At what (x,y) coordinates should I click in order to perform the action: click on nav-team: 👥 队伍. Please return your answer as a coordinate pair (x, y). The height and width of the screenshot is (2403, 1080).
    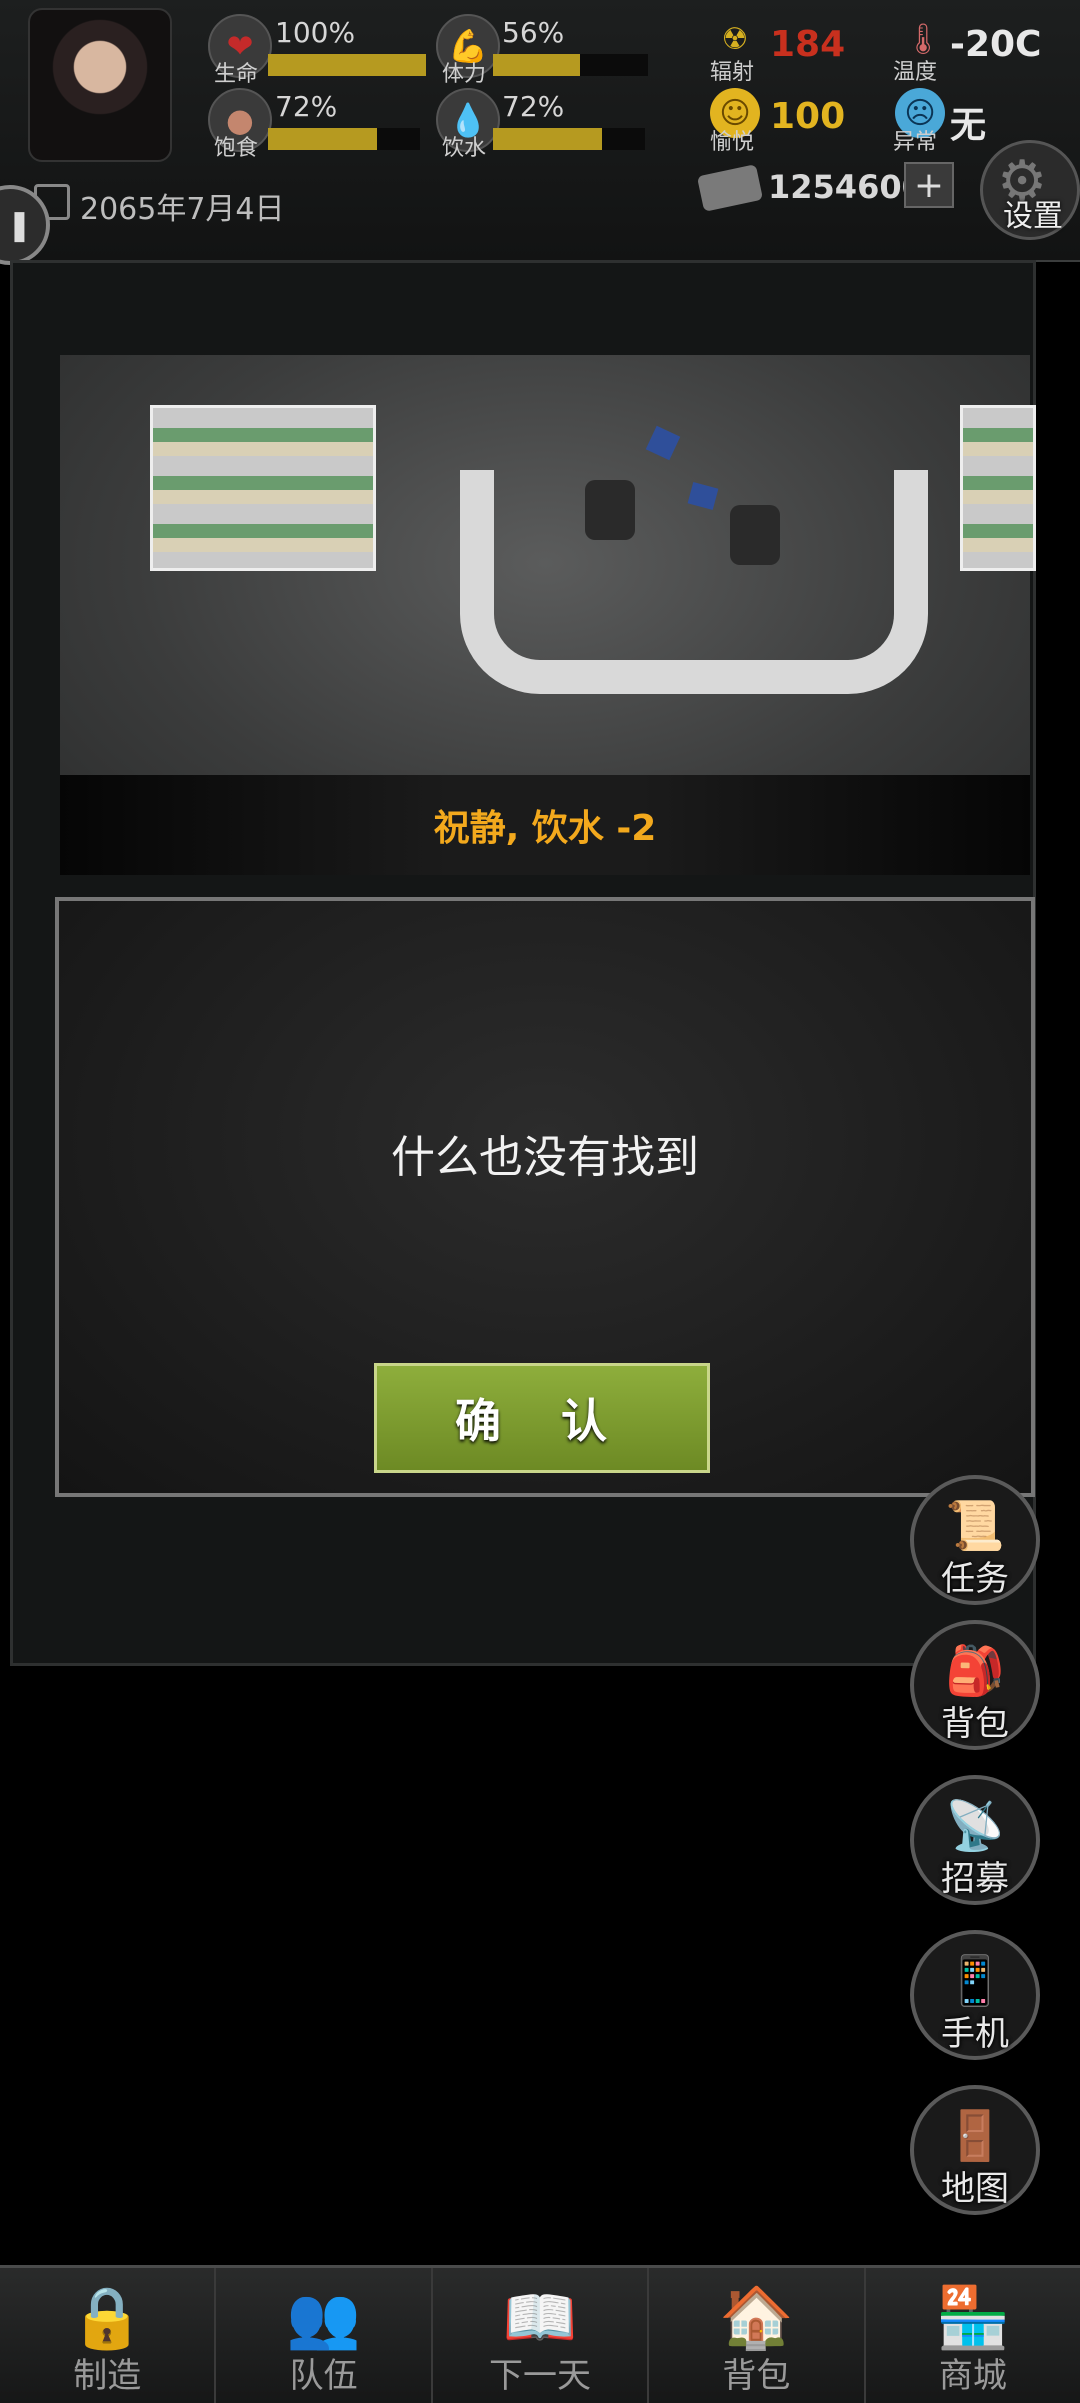
    Looking at the image, I should click on (324, 2335).